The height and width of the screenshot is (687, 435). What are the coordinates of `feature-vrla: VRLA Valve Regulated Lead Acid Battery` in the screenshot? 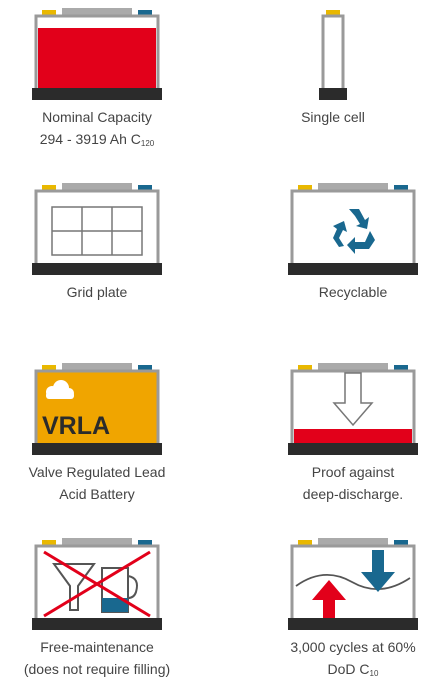 It's located at (98, 434).